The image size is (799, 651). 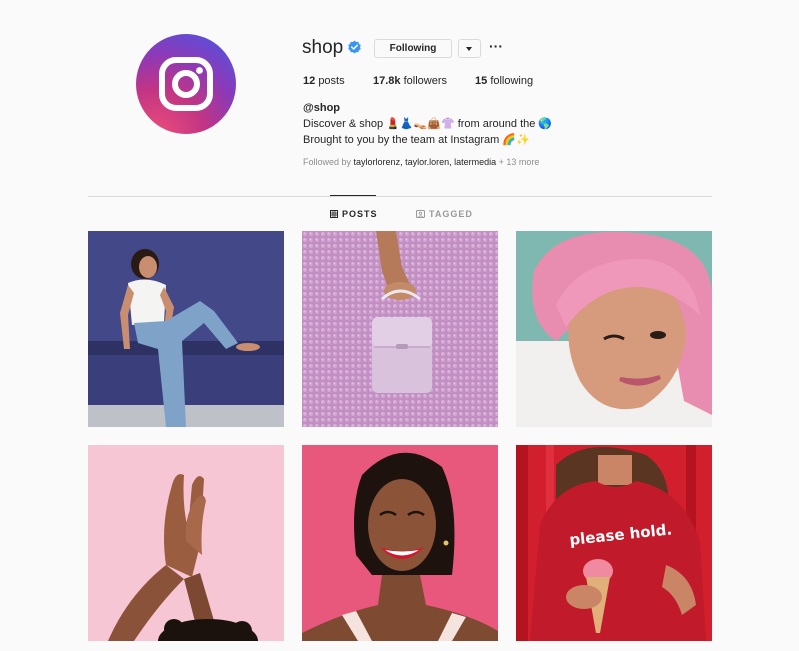 What do you see at coordinates (327, 162) in the screenshot?
I see `followed-by-prefix: Followed by` at bounding box center [327, 162].